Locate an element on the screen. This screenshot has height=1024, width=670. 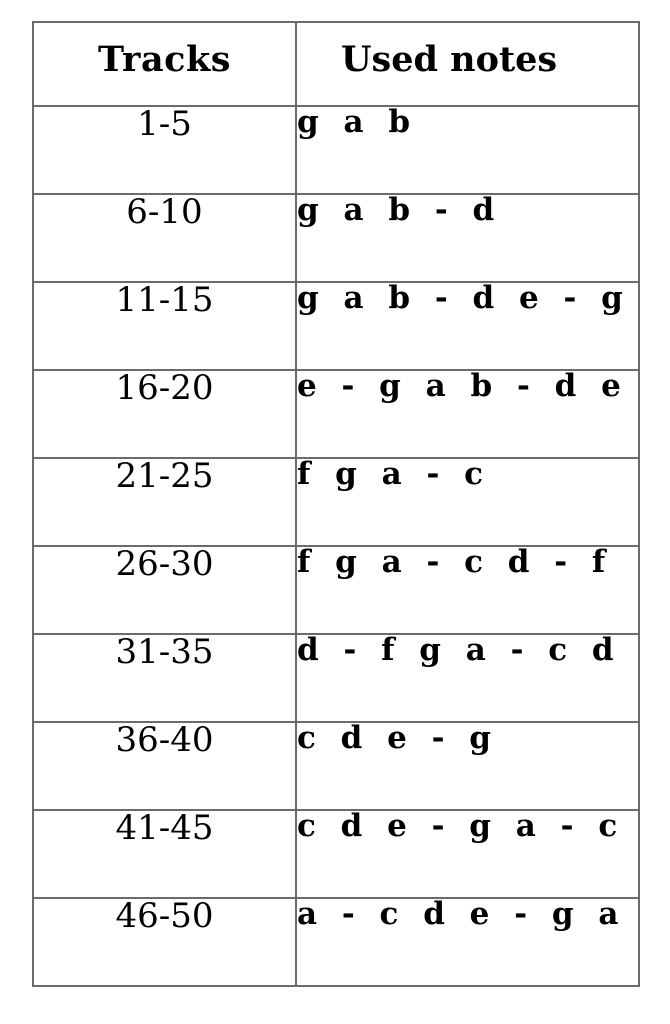
table-row: 31-35 d - f g a - c d is located at coordinates (336, 678).